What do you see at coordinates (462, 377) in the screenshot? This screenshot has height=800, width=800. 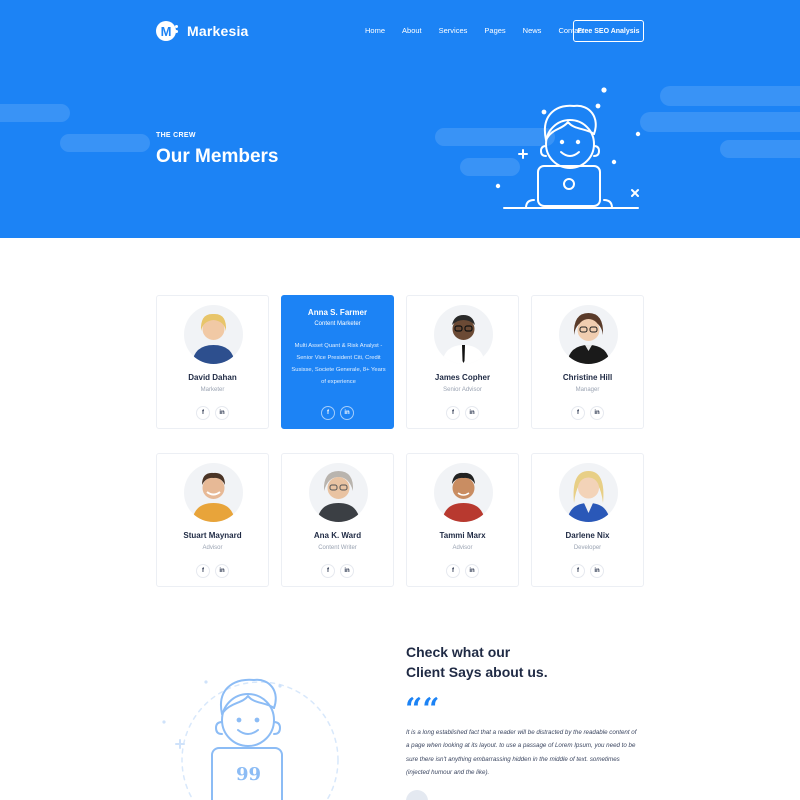 I see `member-name: James Copher` at bounding box center [462, 377].